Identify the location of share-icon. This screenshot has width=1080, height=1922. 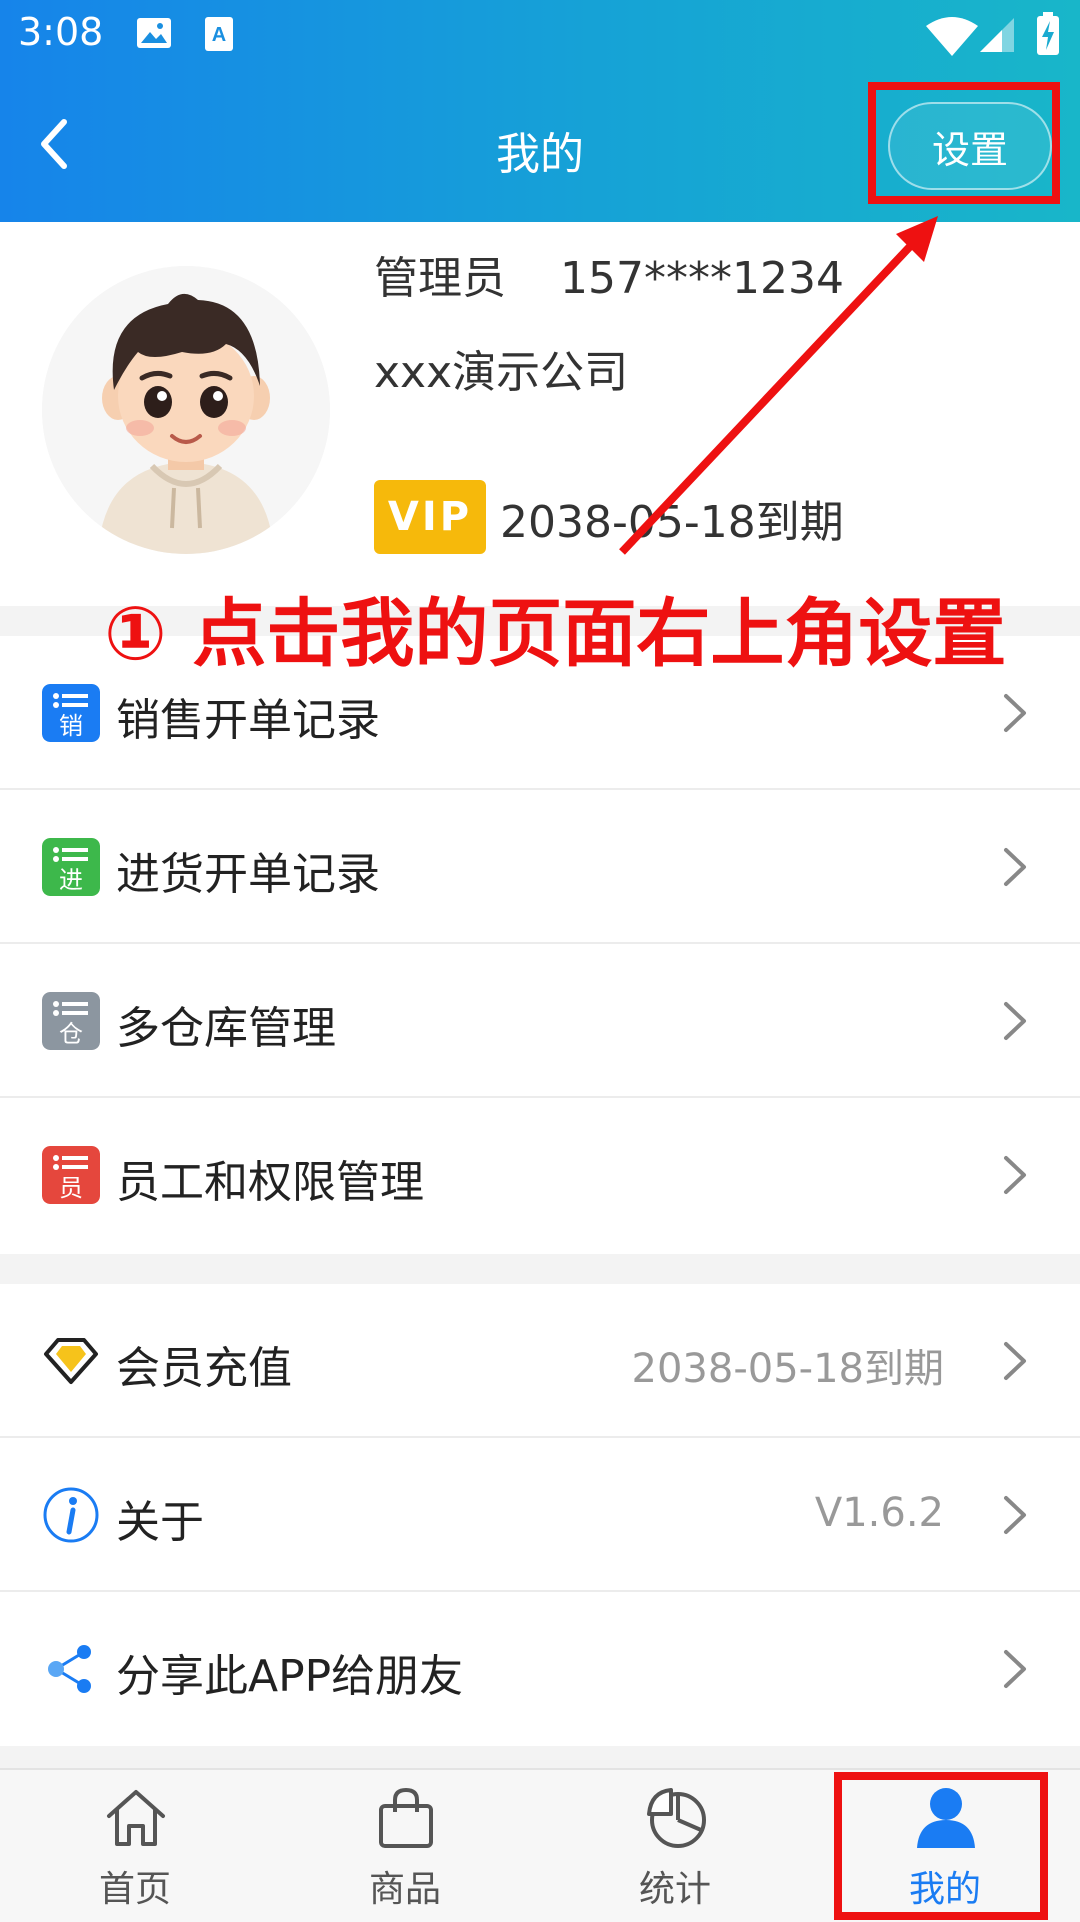
(69, 1669).